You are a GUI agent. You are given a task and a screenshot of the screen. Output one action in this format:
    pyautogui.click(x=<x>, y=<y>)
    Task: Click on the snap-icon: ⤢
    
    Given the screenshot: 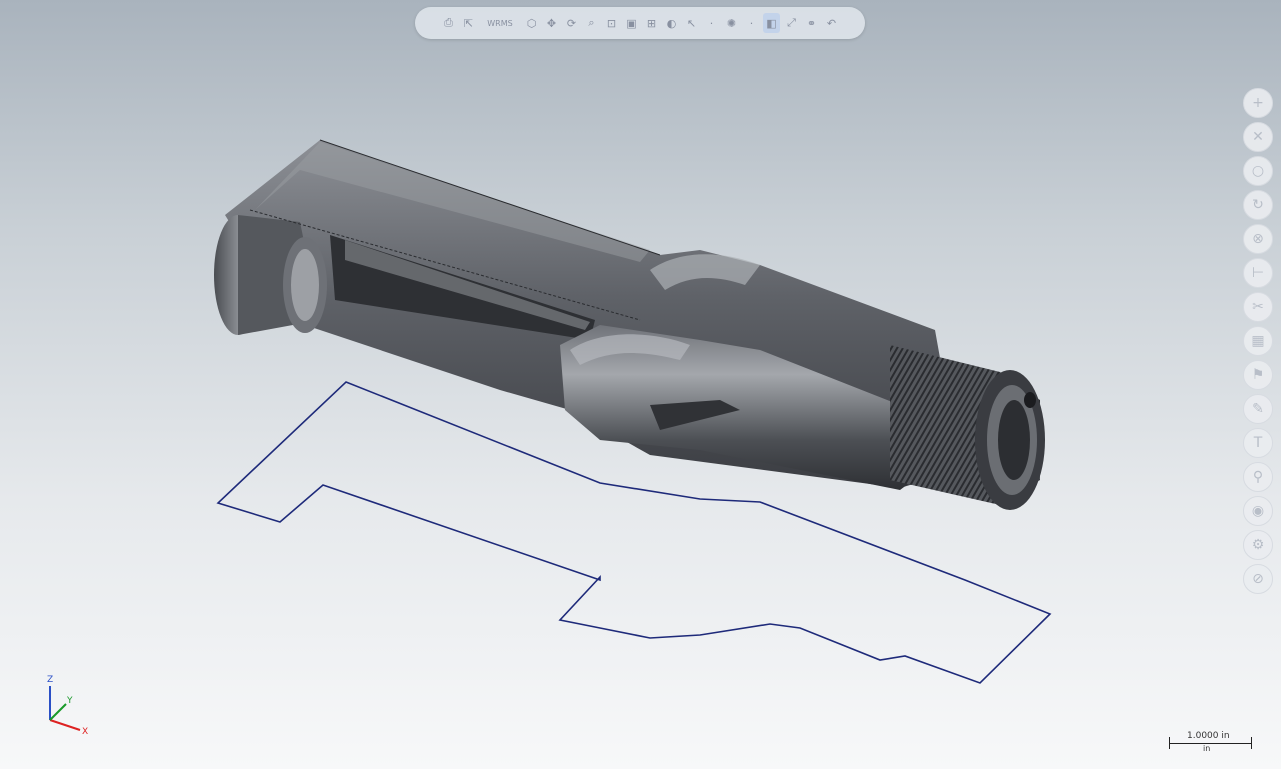 What is the action you would take?
    pyautogui.click(x=791, y=23)
    